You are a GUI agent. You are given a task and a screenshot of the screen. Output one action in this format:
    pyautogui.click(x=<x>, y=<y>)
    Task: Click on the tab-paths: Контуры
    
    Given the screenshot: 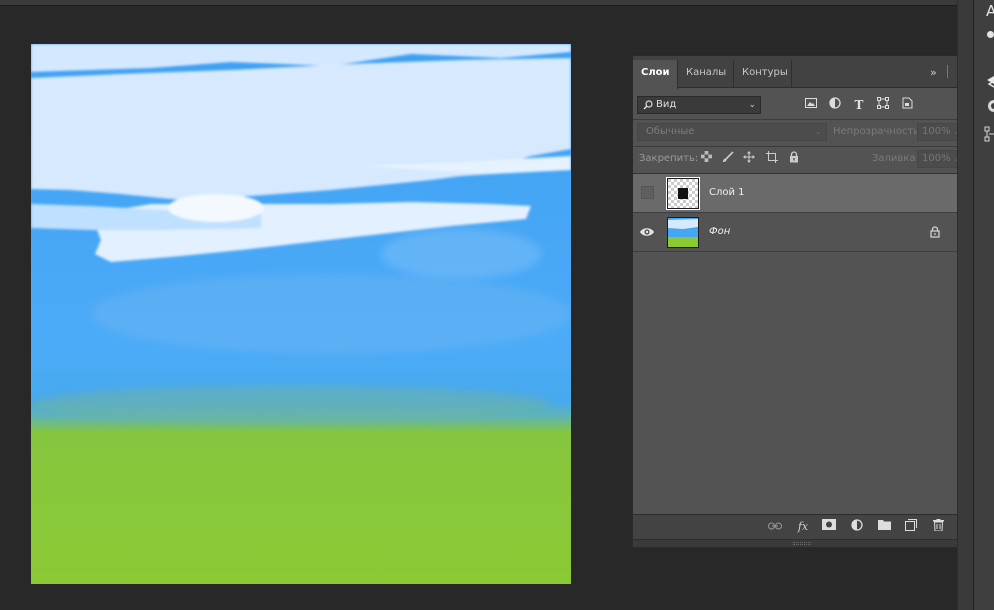 What is the action you would take?
    pyautogui.click(x=763, y=74)
    